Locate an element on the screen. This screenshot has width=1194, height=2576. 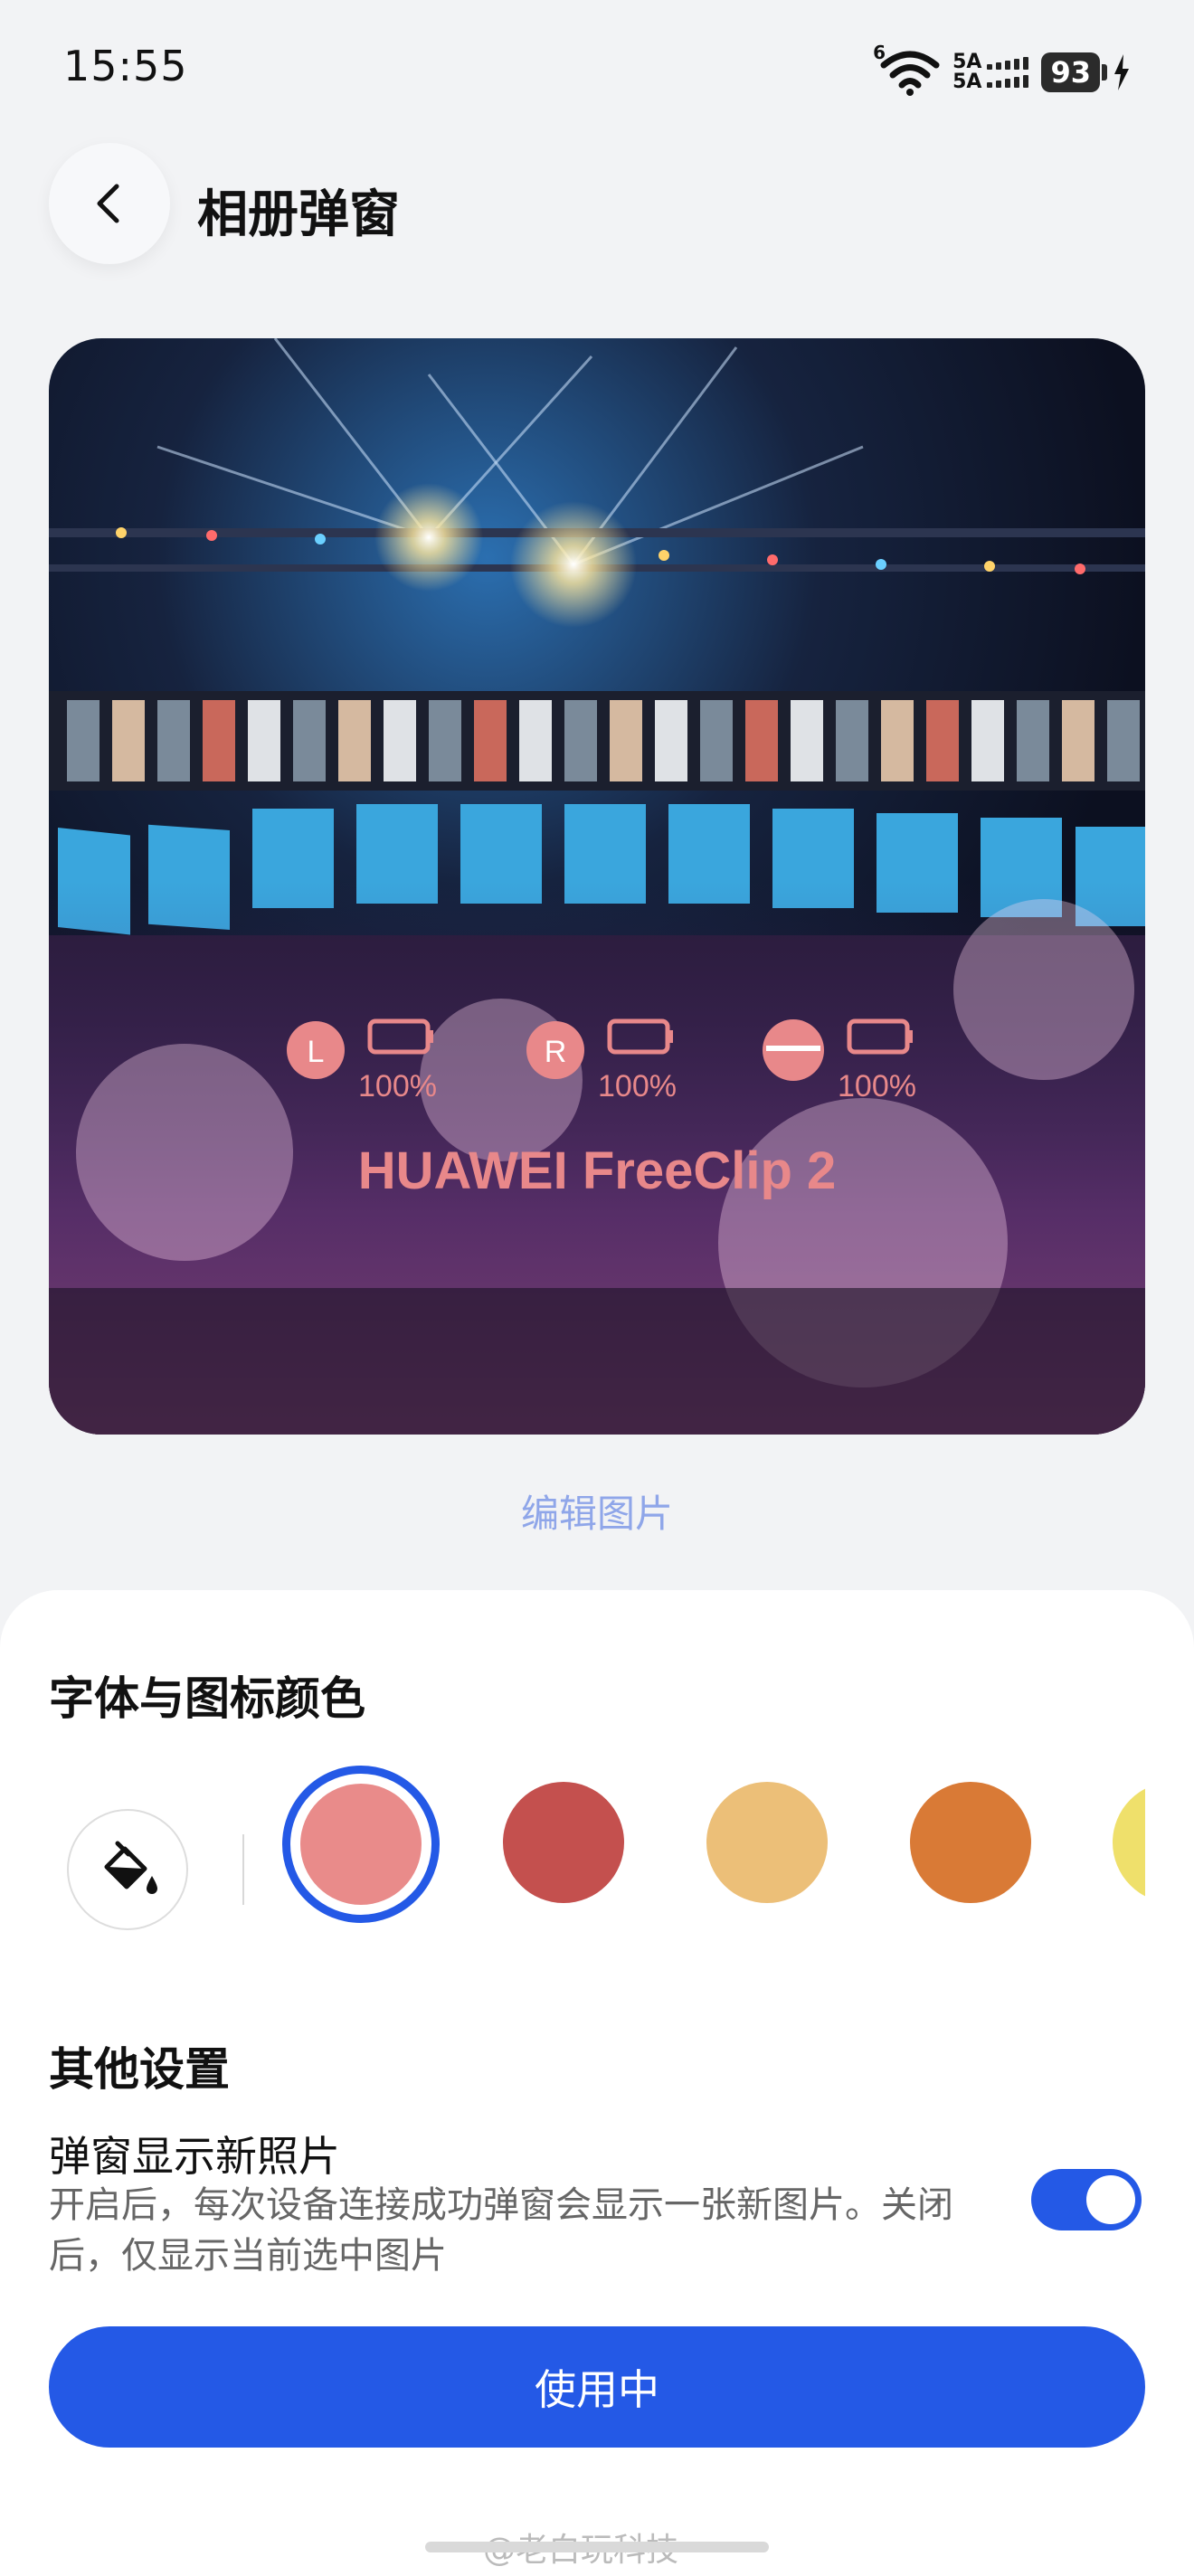
cellular-signal-icon: 5A 5A is located at coordinates (990, 72).